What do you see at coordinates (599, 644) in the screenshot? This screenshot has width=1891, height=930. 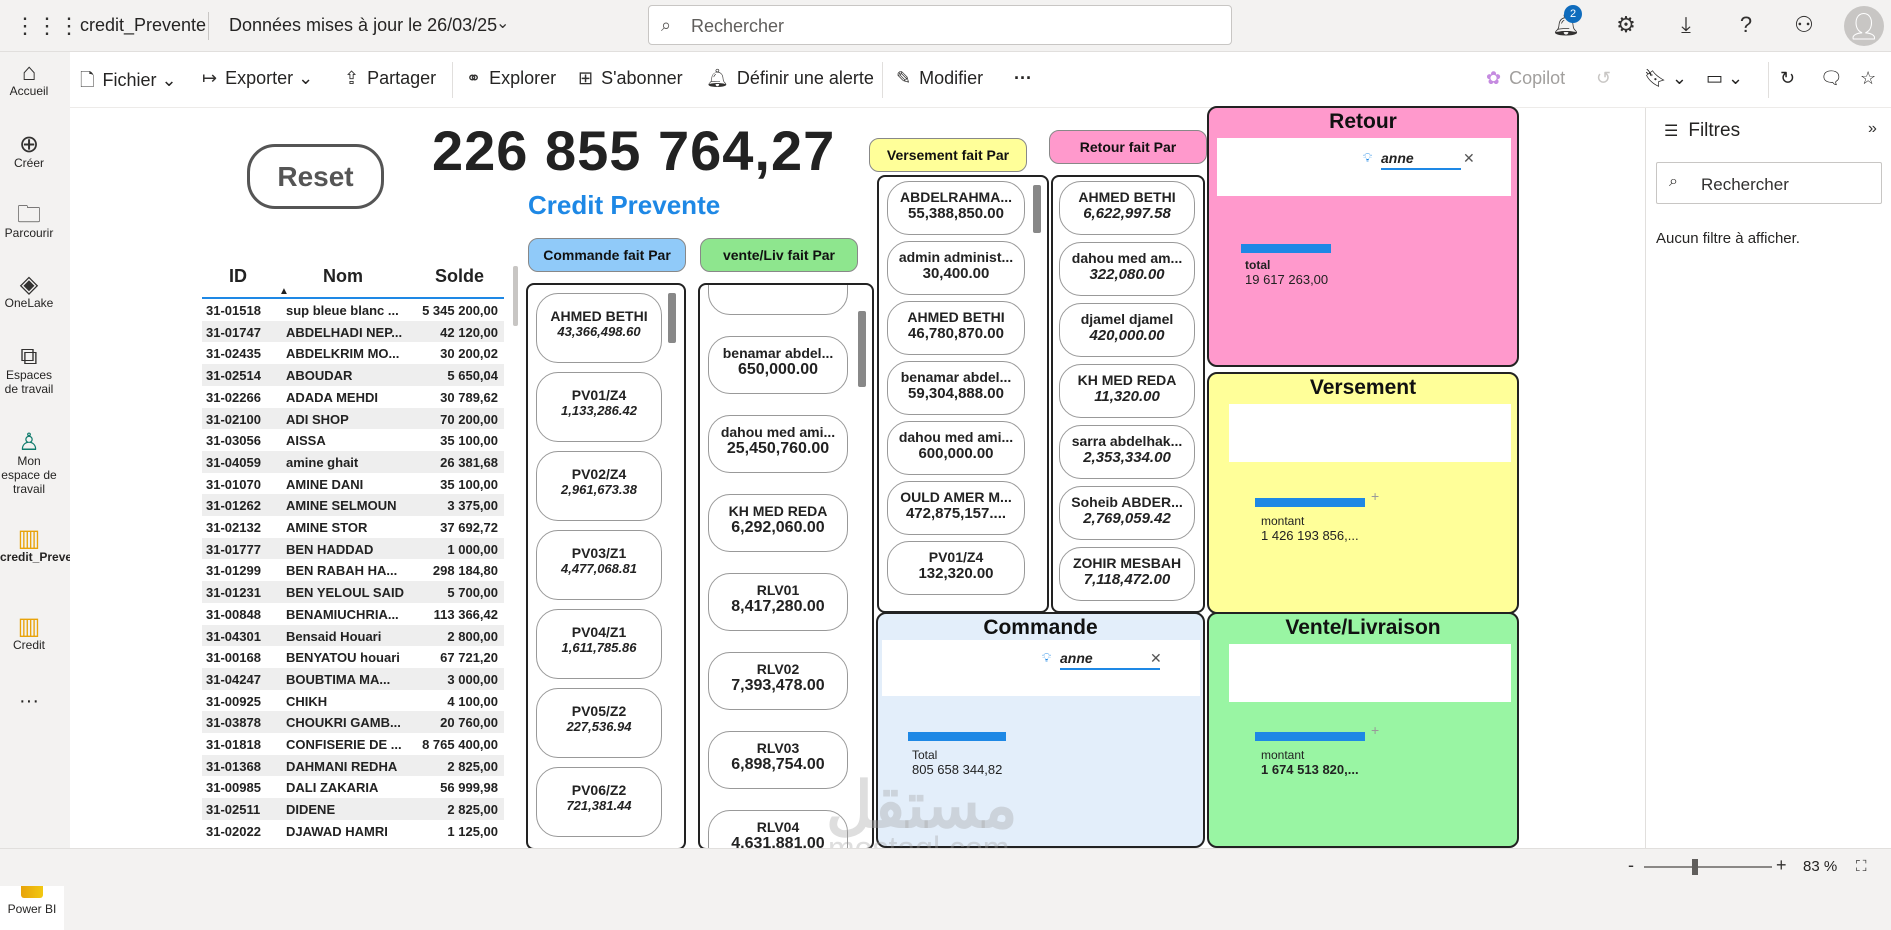 I see `commande-par-item: PV04/Z1 1,611,785.86` at bounding box center [599, 644].